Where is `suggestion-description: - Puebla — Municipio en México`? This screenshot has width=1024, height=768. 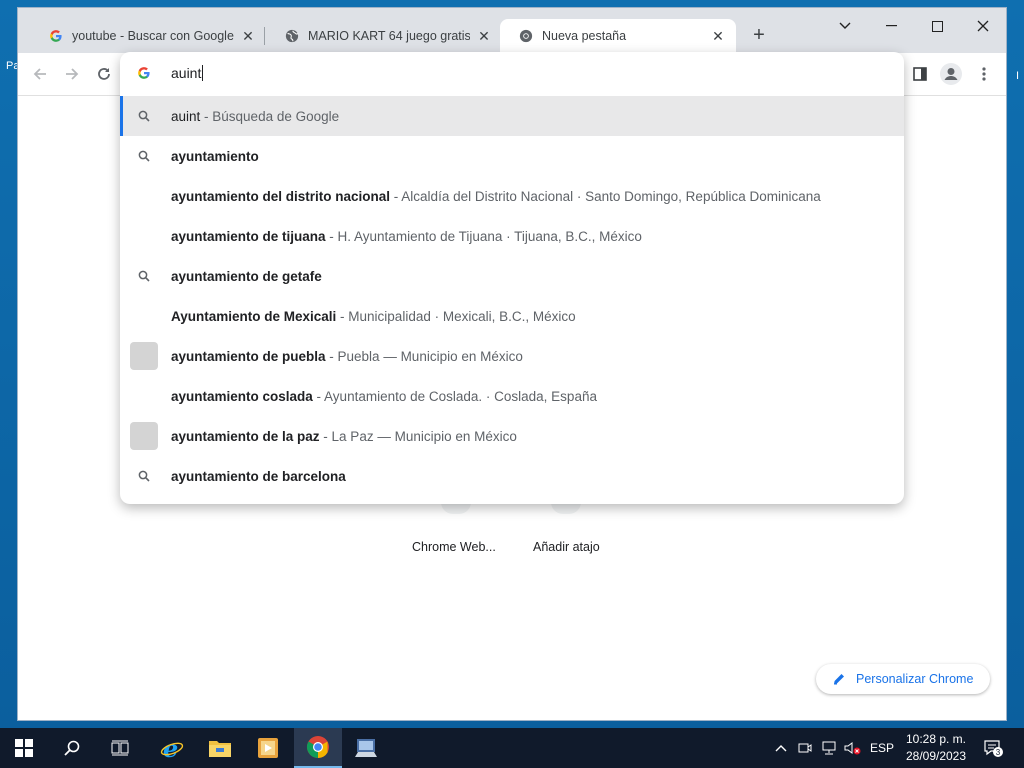 suggestion-description: - Puebla — Municipio en México is located at coordinates (424, 356).